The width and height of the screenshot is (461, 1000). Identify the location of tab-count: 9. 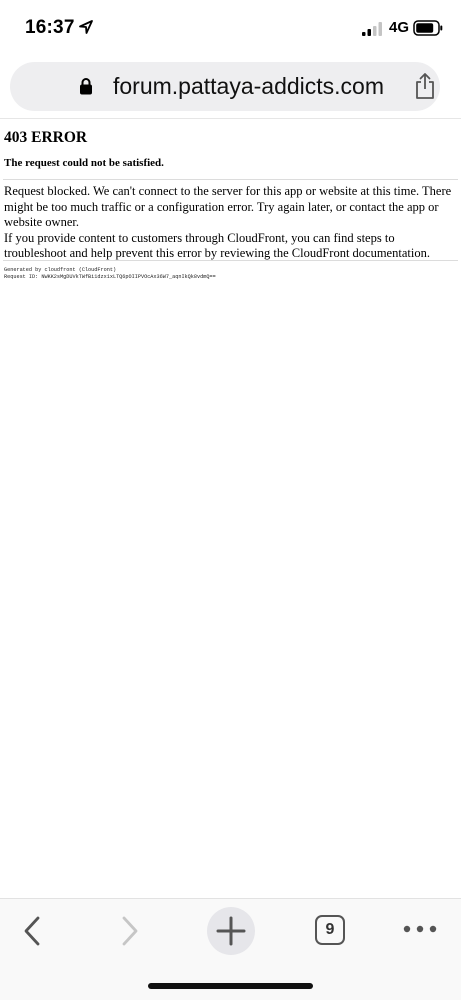
(330, 929).